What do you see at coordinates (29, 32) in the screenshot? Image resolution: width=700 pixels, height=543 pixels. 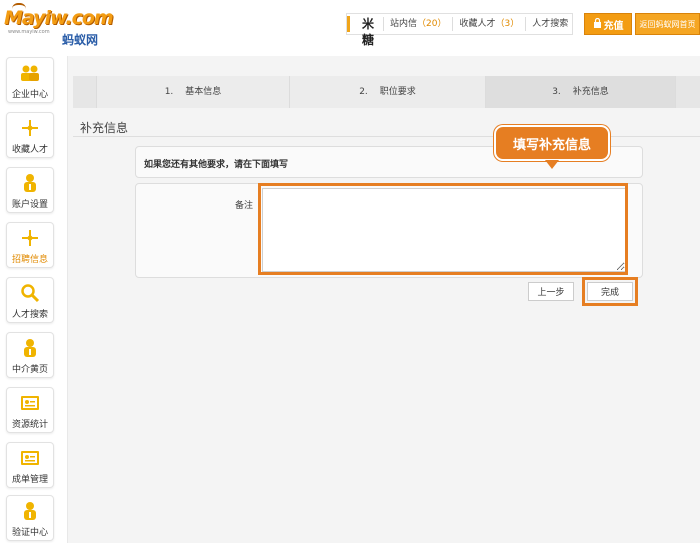 I see `logo-url: www.mayiw.com` at bounding box center [29, 32].